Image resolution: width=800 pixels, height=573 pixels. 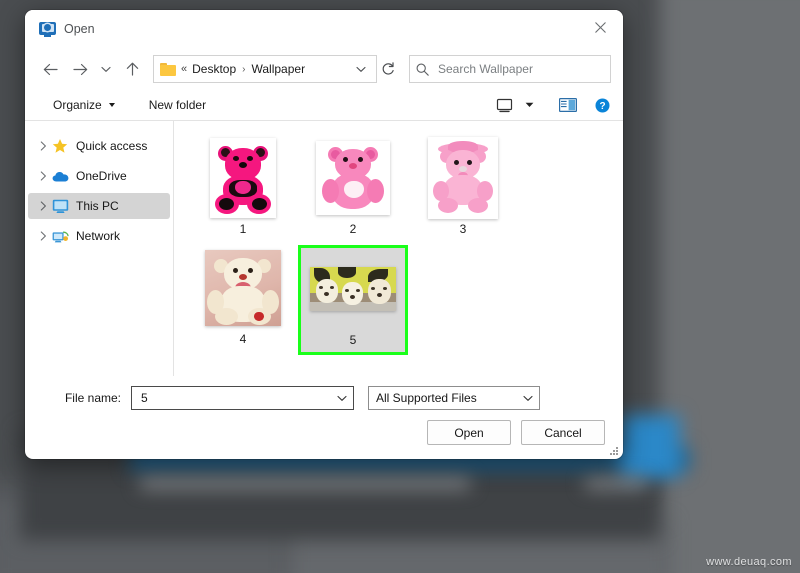 What do you see at coordinates (101, 176) in the screenshot?
I see `sidebar-label-onedrive: OneDrive` at bounding box center [101, 176].